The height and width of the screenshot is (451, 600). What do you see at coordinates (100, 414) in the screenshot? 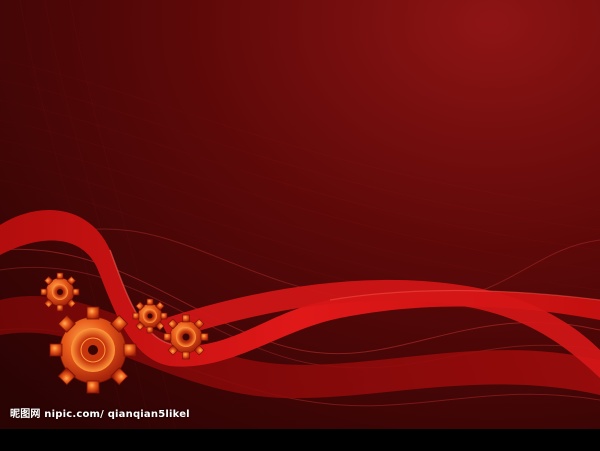
I see `watermark-text: 昵图网 nipic.com/ qianqian5likel` at bounding box center [100, 414].